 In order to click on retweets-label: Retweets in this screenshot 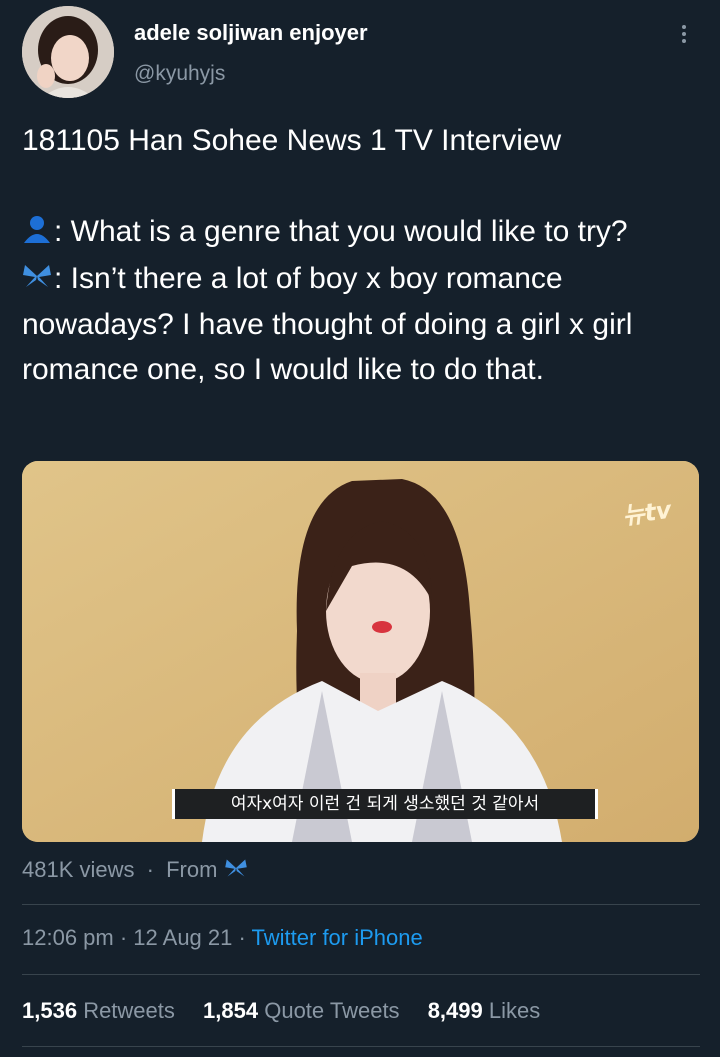, I will do `click(129, 1010)`.